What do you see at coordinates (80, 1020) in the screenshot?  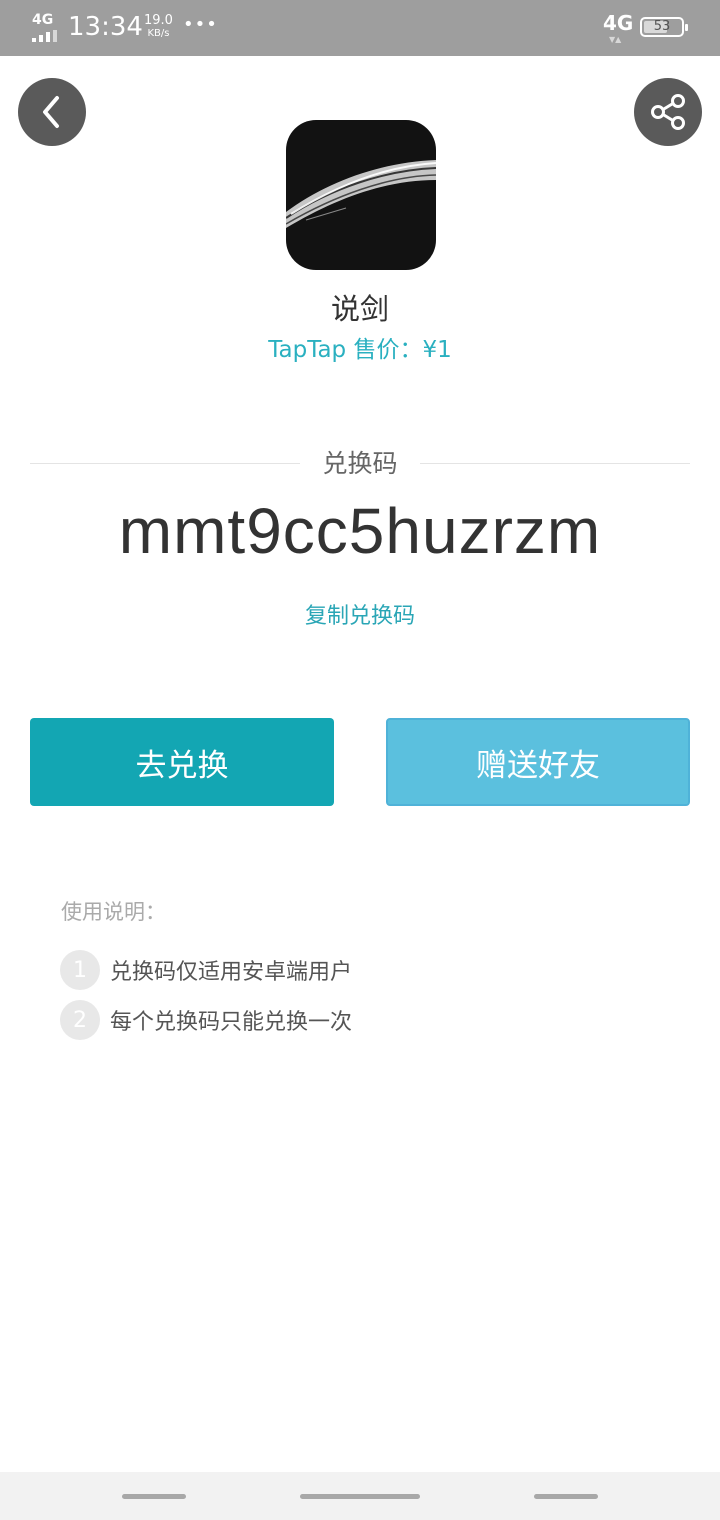 I see `instruction-number: 2` at bounding box center [80, 1020].